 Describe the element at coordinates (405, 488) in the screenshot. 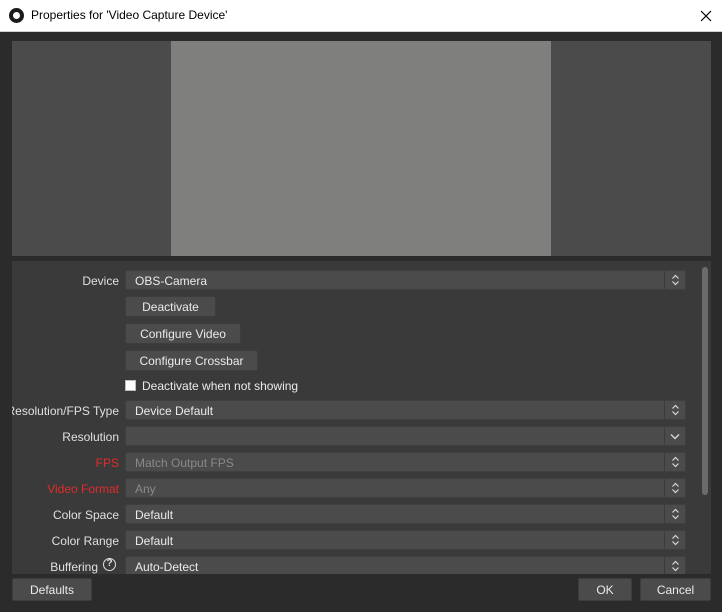

I see `video-format-select: Any` at that location.